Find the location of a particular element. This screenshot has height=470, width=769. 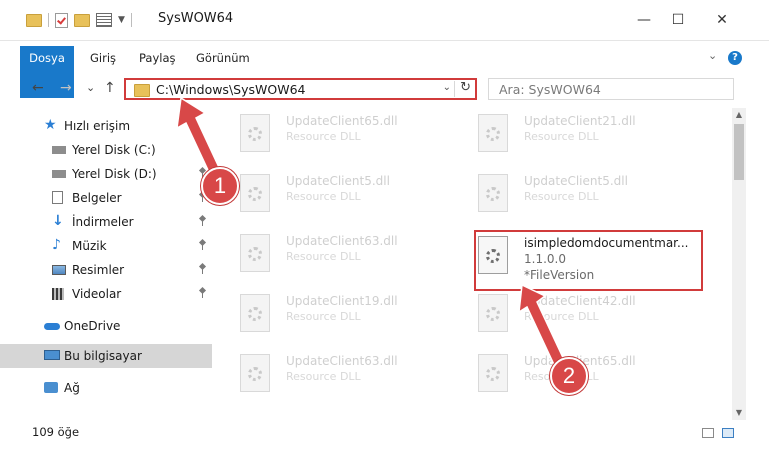

callout-badge-1: 1 is located at coordinates (220, 186).